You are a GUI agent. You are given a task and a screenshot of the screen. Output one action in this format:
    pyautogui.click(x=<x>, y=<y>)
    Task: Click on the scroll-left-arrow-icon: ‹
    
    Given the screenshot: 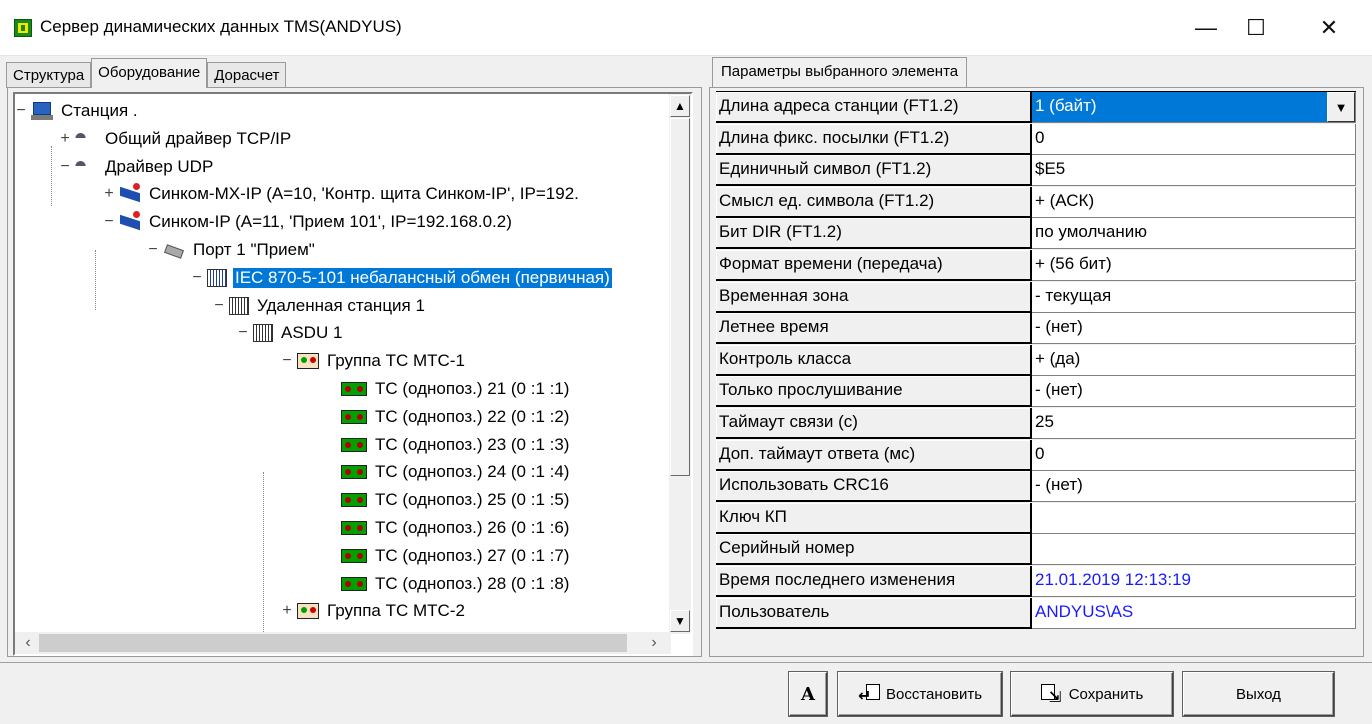 What is the action you would take?
    pyautogui.click(x=28, y=643)
    